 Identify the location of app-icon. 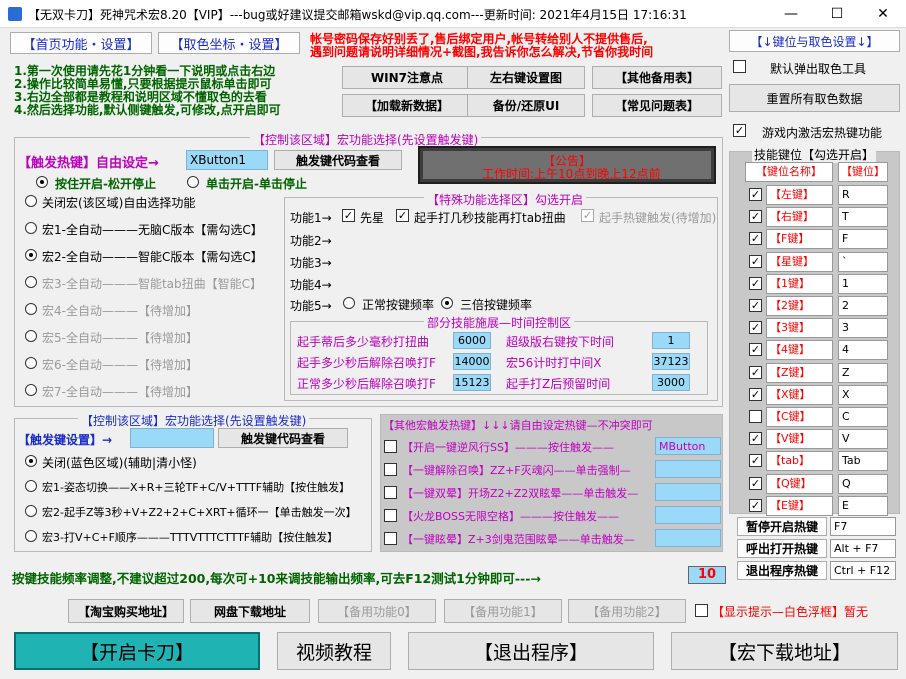
(15, 14).